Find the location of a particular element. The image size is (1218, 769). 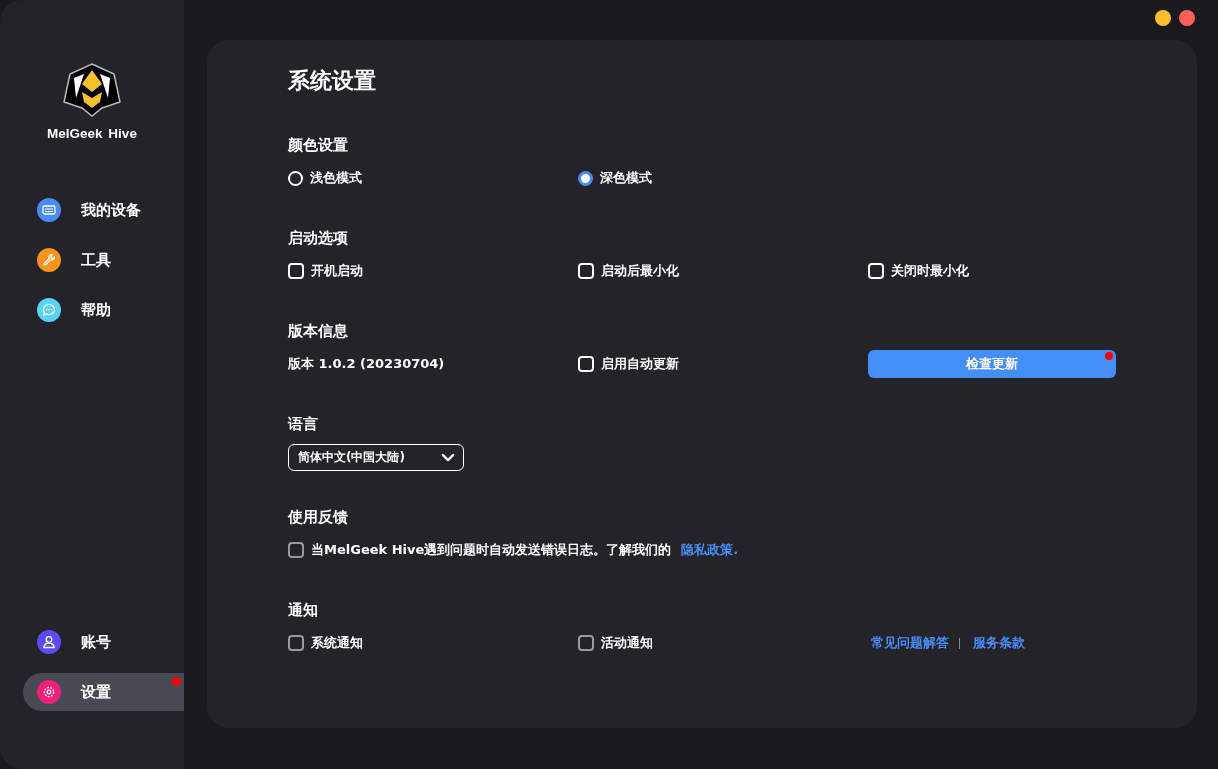

section-heading: 语言 is located at coordinates (303, 424).